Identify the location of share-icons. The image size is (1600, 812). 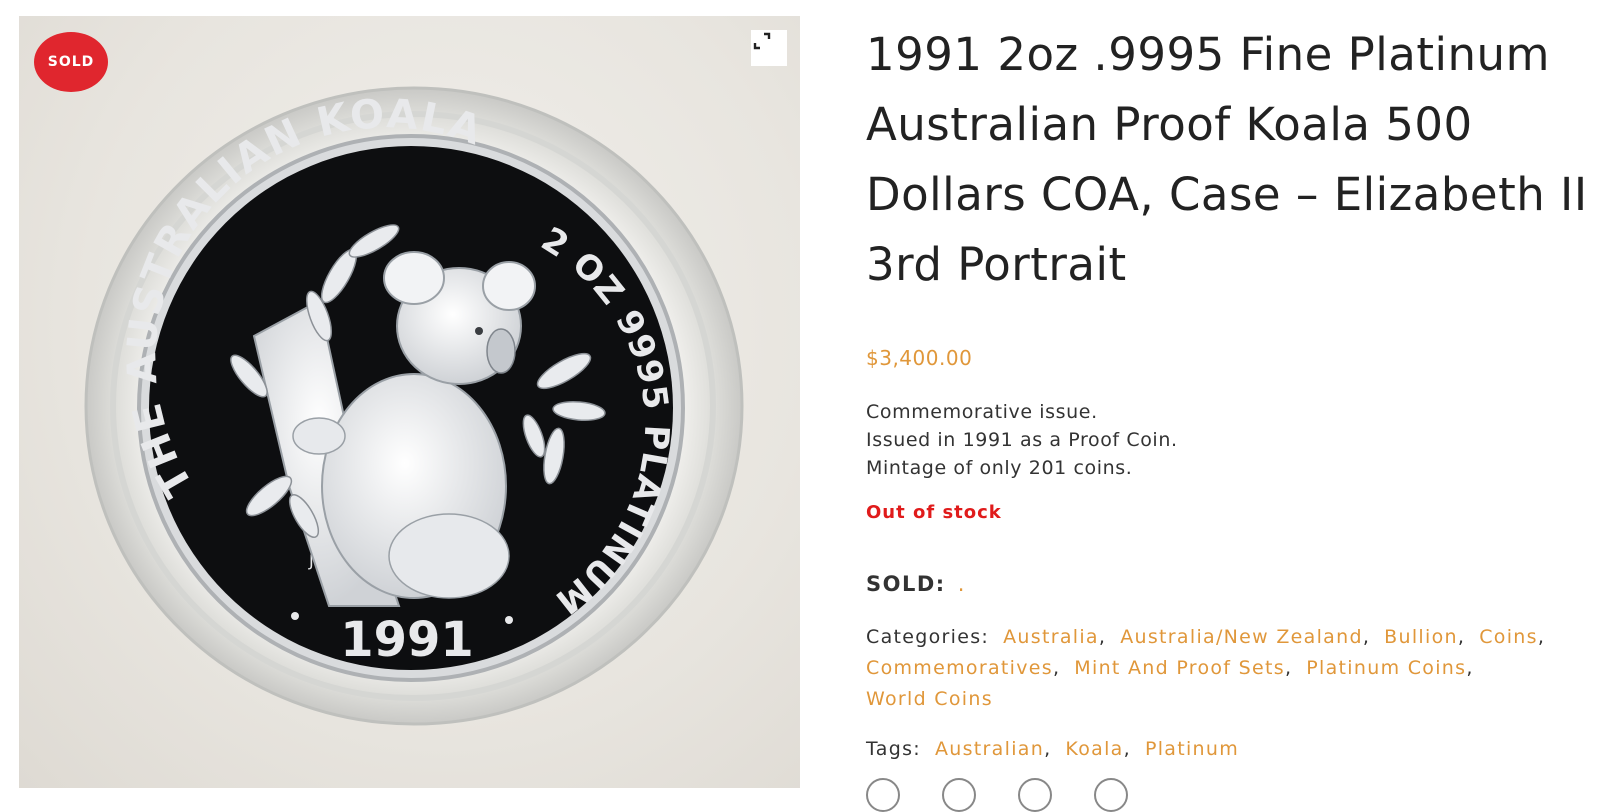
(997, 795).